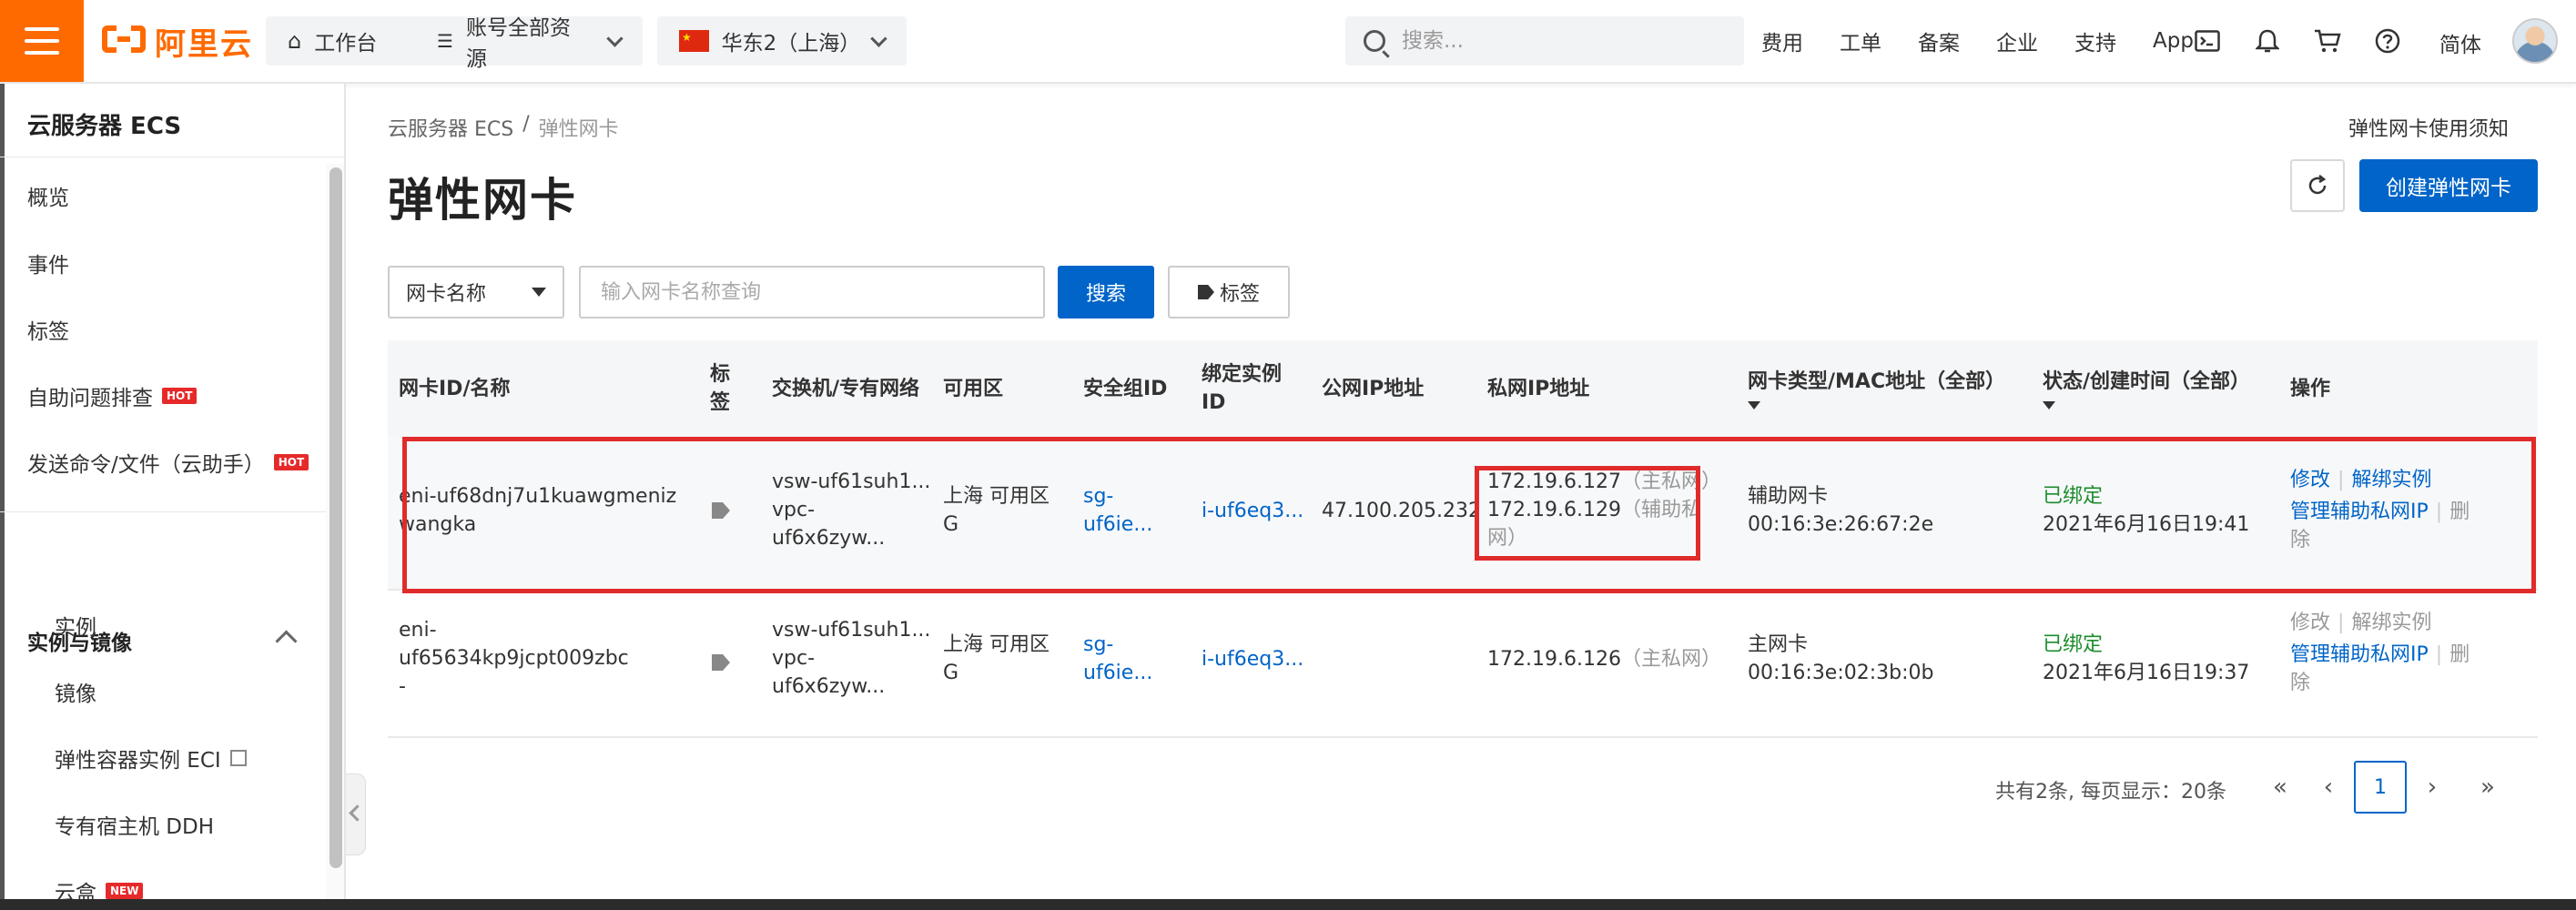 The height and width of the screenshot is (910, 2576). I want to click on search-button: 搜索, so click(1106, 292).